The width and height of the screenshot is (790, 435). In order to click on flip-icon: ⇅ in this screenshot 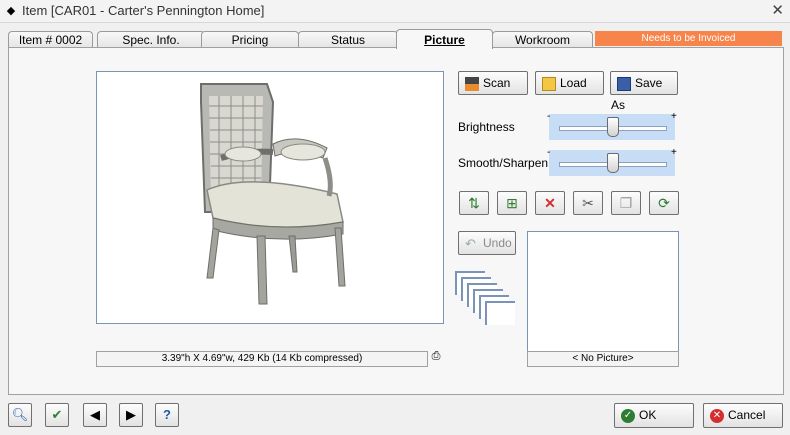, I will do `click(474, 203)`.